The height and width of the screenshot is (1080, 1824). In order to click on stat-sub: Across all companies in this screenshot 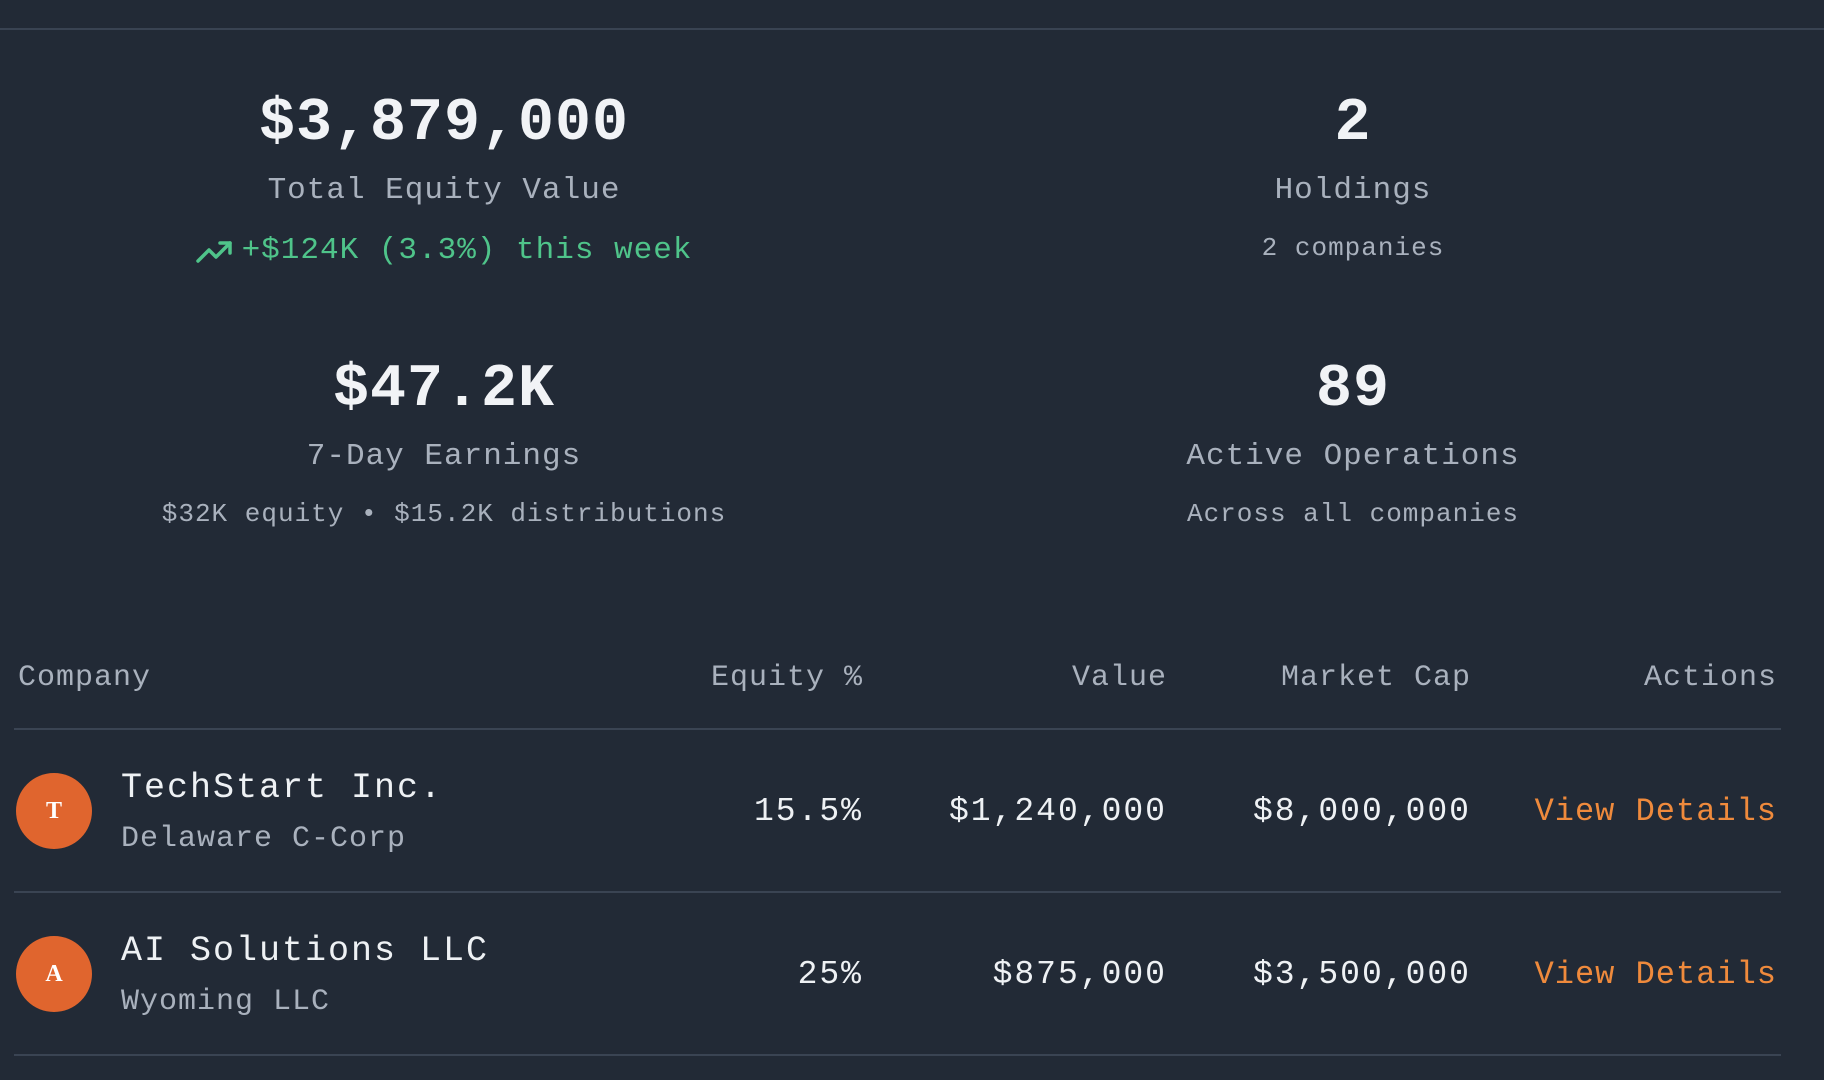, I will do `click(1353, 514)`.